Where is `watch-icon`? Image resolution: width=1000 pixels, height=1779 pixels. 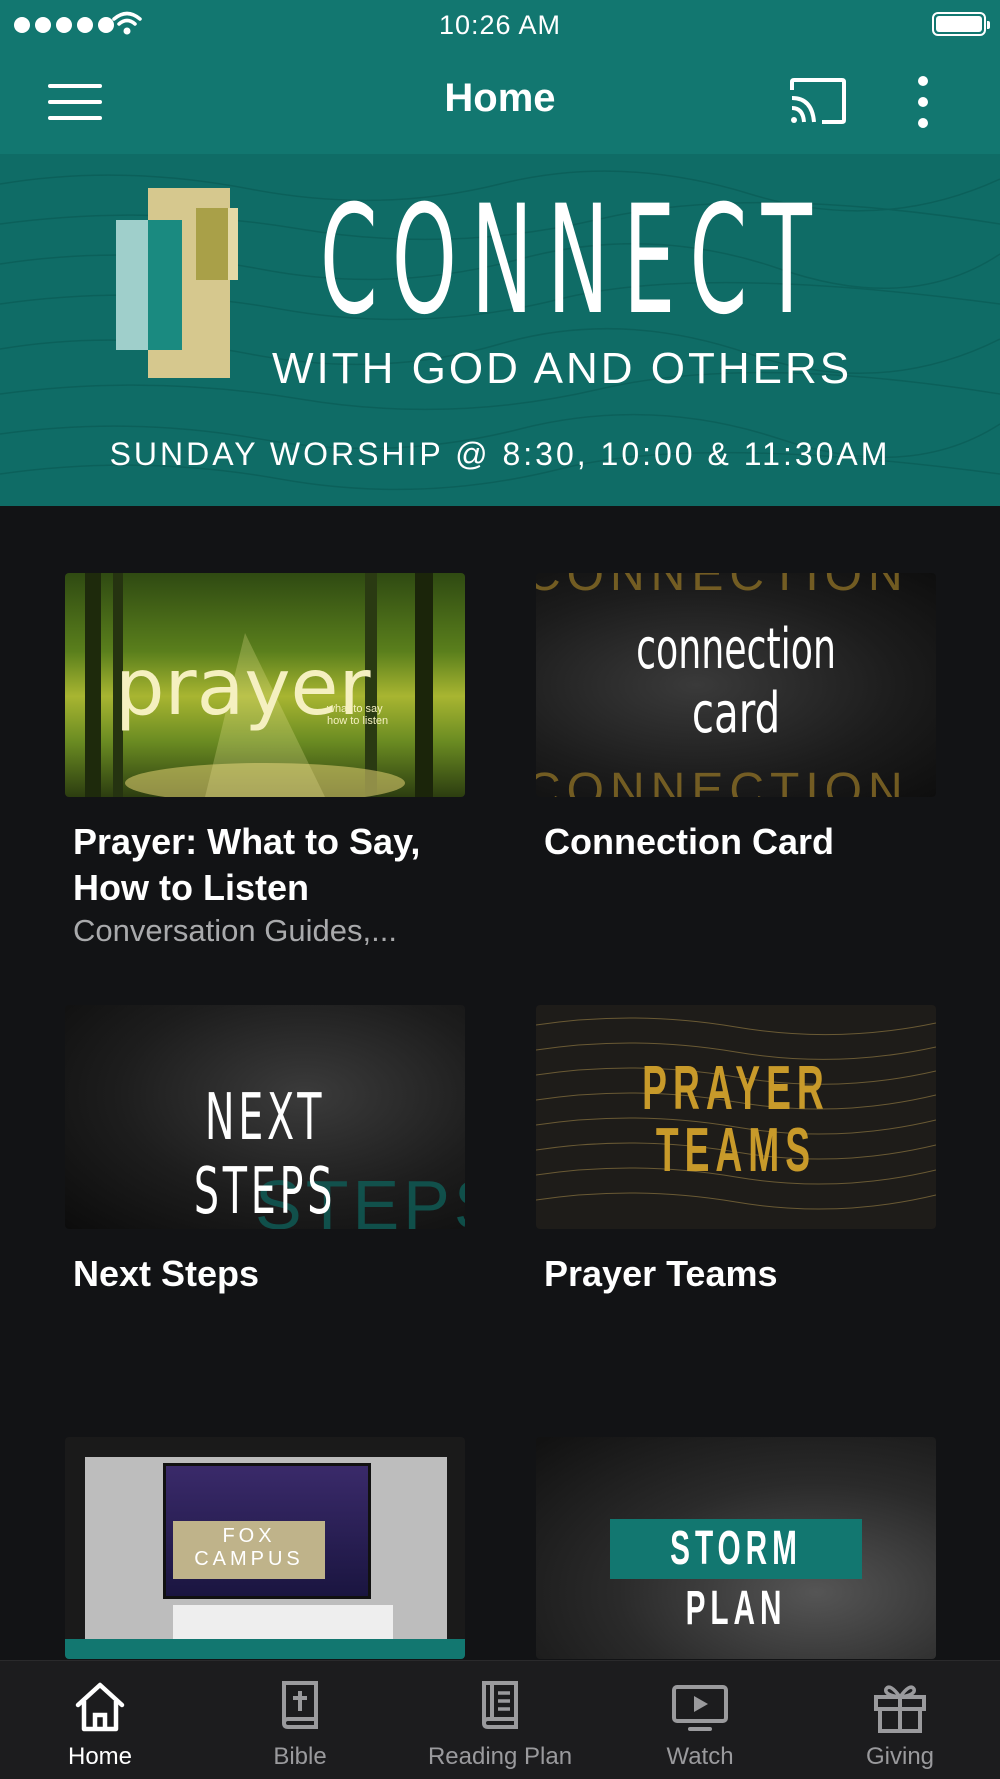
watch-icon is located at coordinates (700, 1708).